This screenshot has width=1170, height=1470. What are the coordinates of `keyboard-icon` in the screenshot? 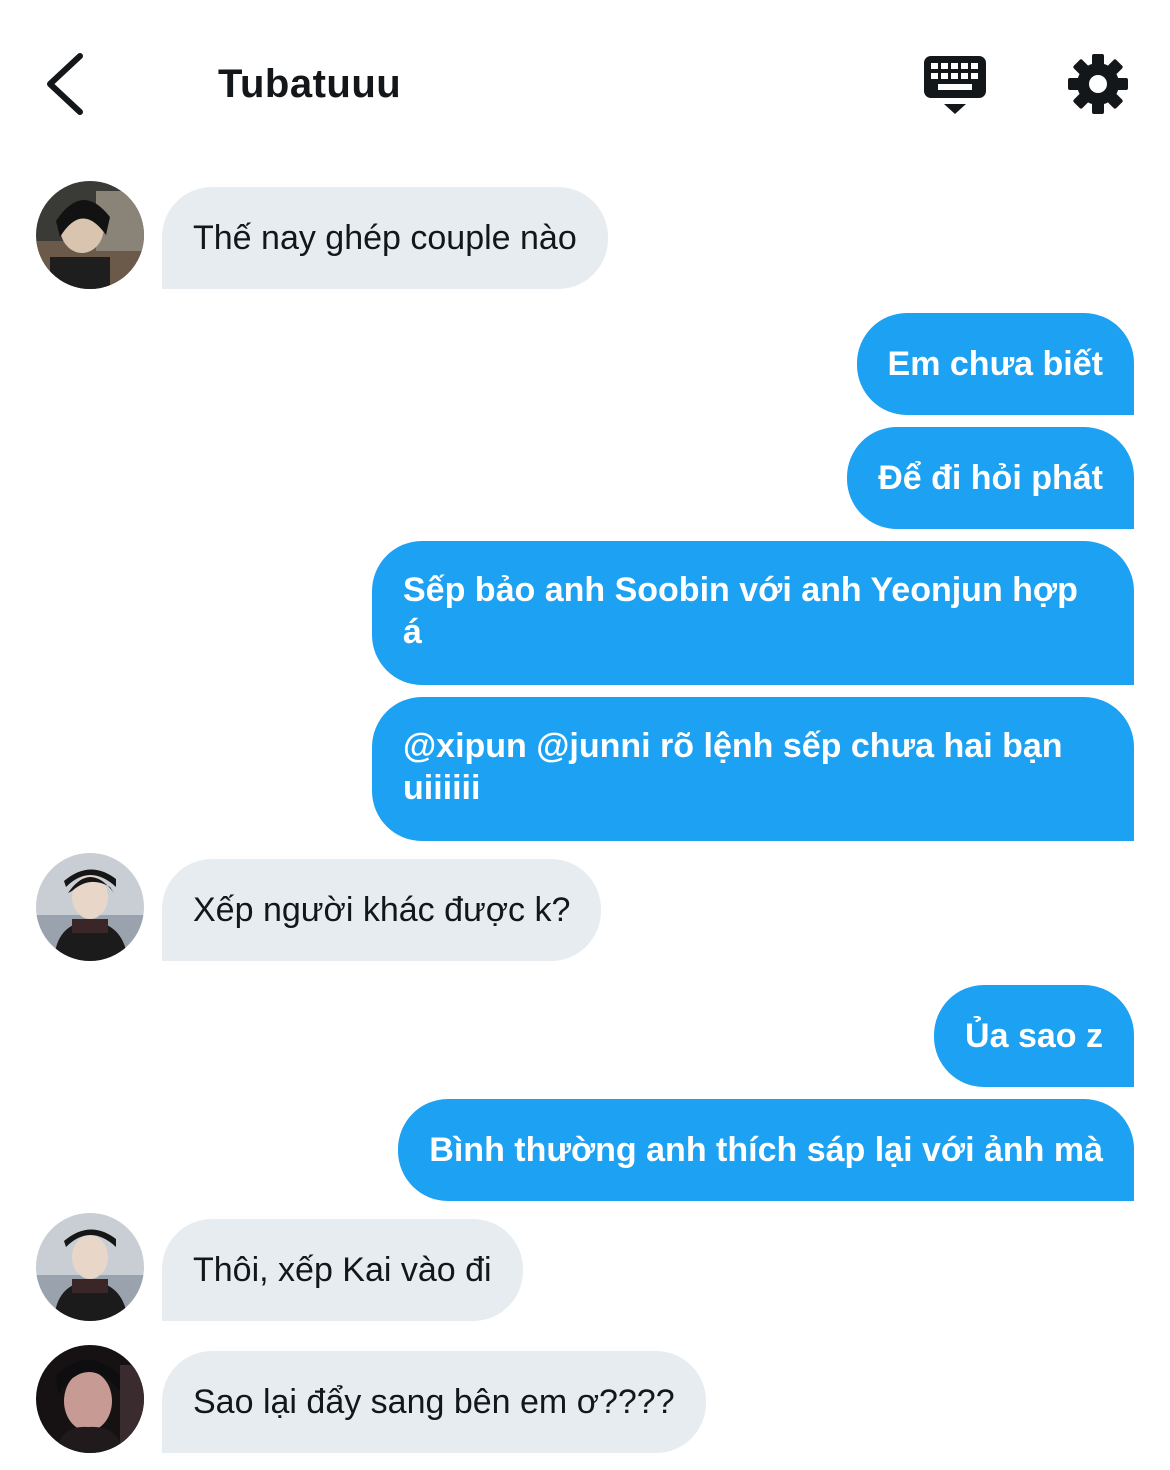 It's located at (955, 85).